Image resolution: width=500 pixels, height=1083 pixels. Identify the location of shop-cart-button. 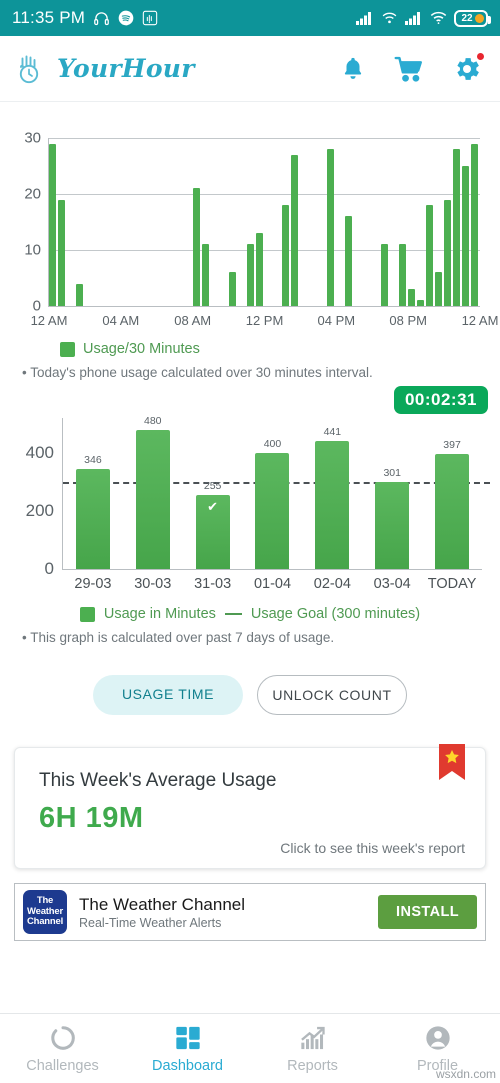
(409, 69).